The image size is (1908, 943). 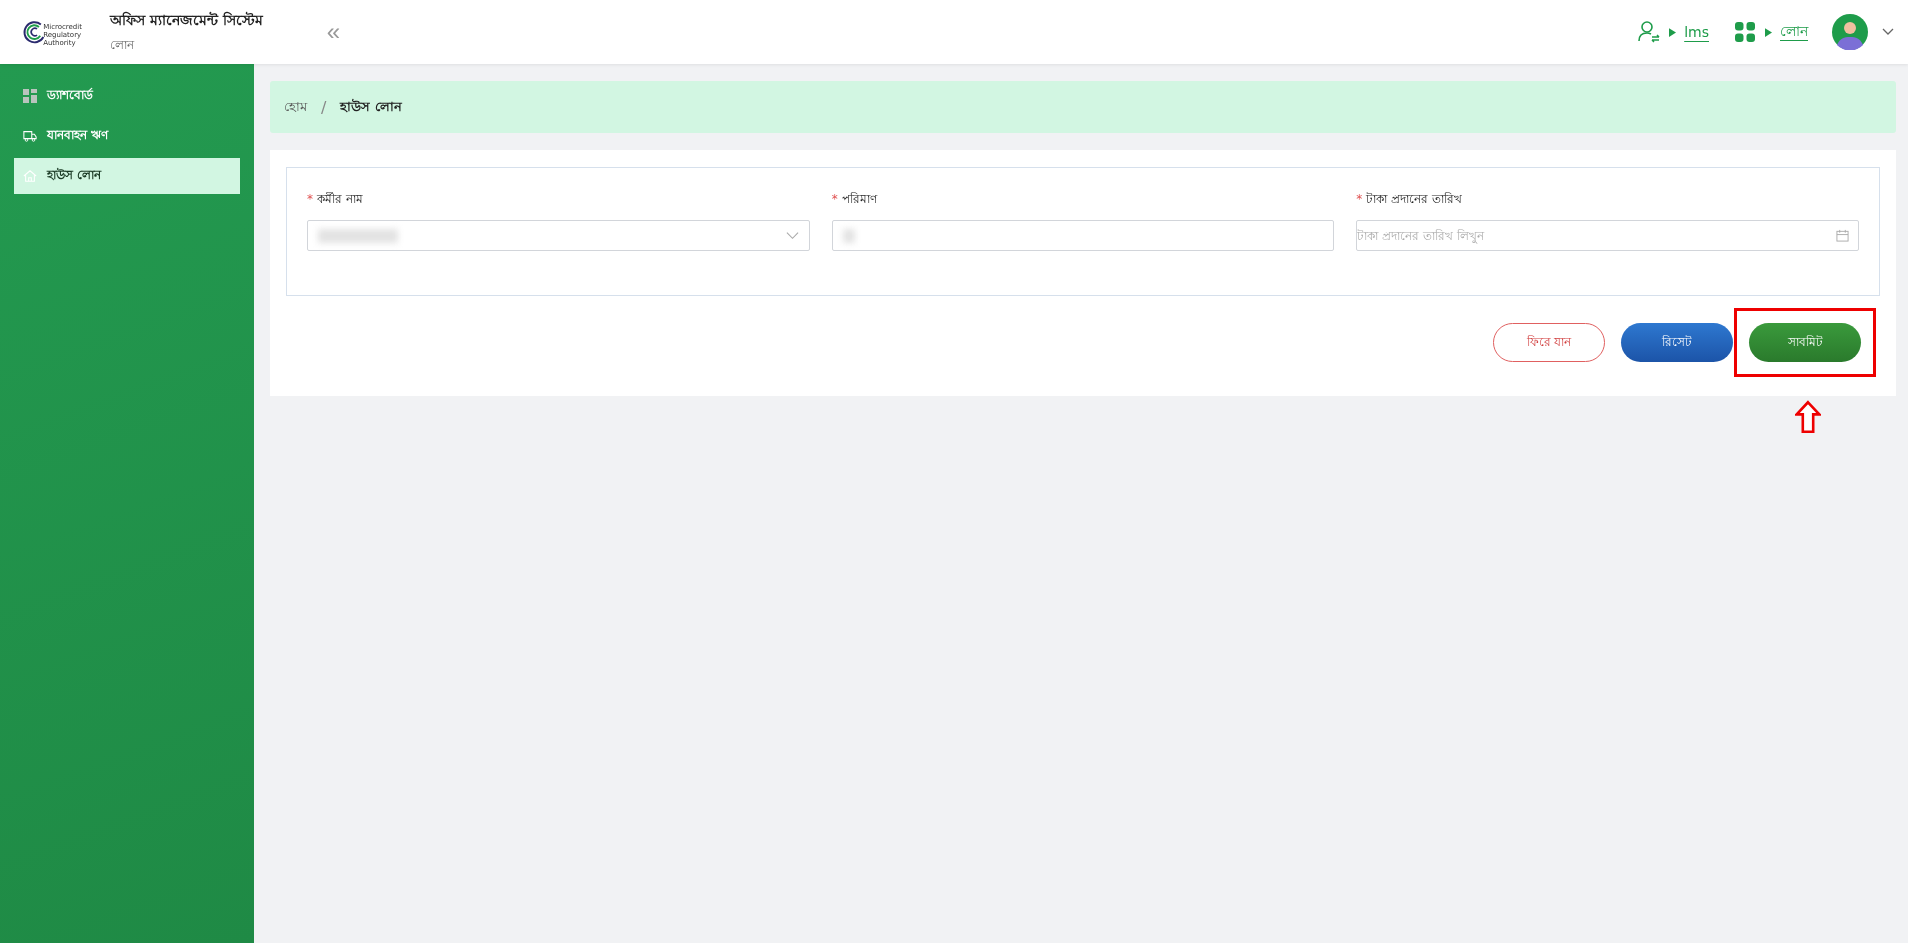 What do you see at coordinates (1696, 32) in the screenshot?
I see `header-link: lms` at bounding box center [1696, 32].